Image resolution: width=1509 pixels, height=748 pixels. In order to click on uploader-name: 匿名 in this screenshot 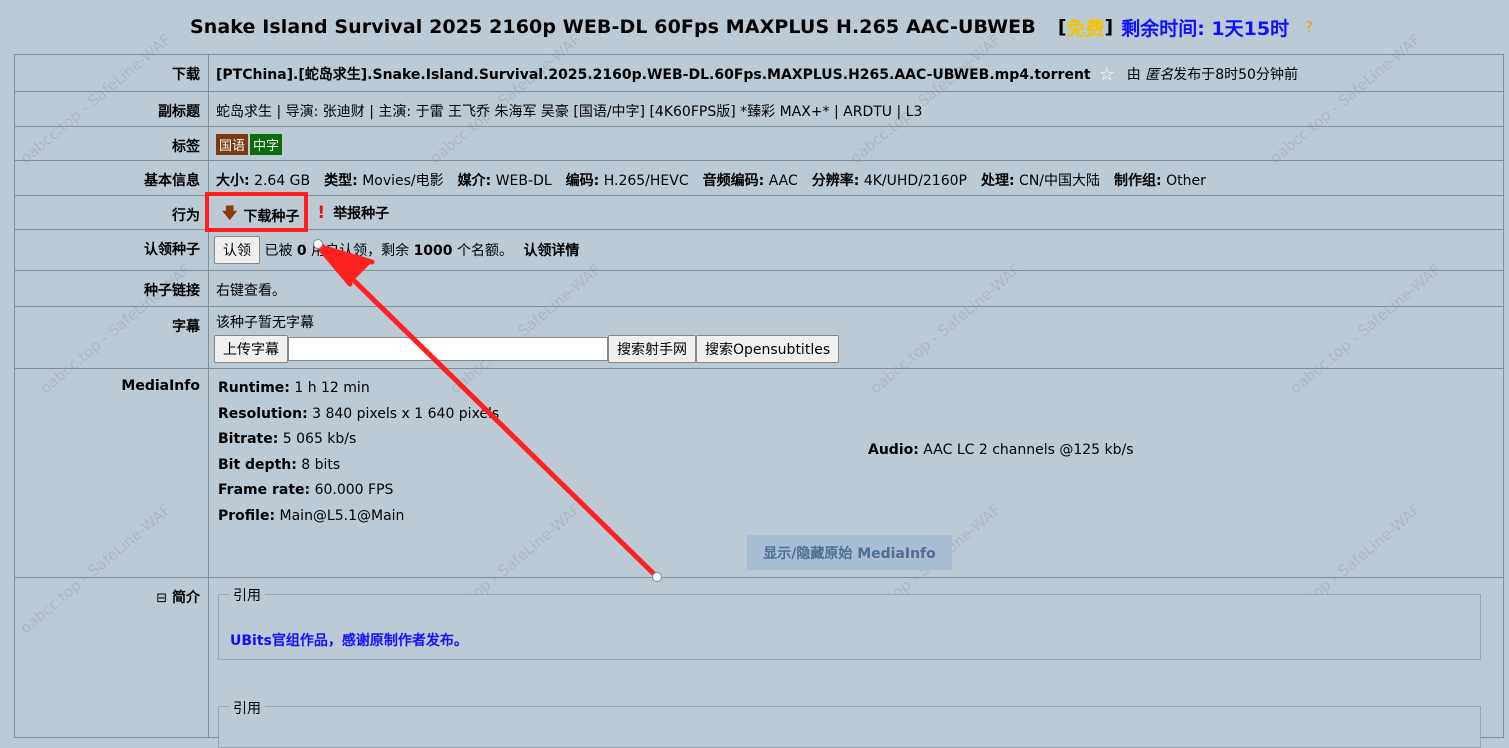, I will do `click(1159, 75)`.